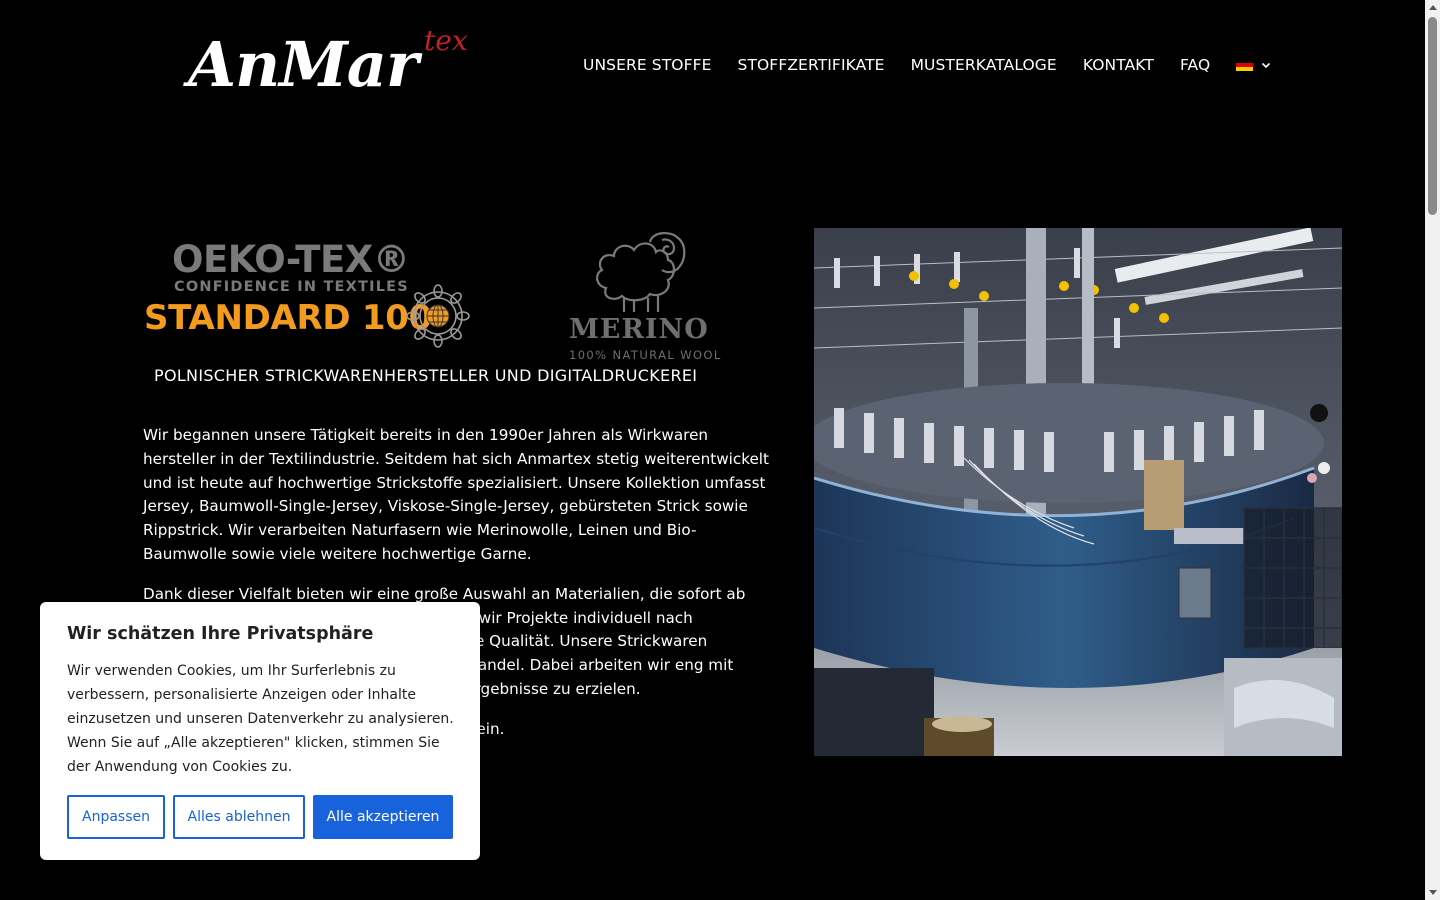  What do you see at coordinates (383, 817) in the screenshot?
I see `cookie-accept-all-button: Alle akzeptieren` at bounding box center [383, 817].